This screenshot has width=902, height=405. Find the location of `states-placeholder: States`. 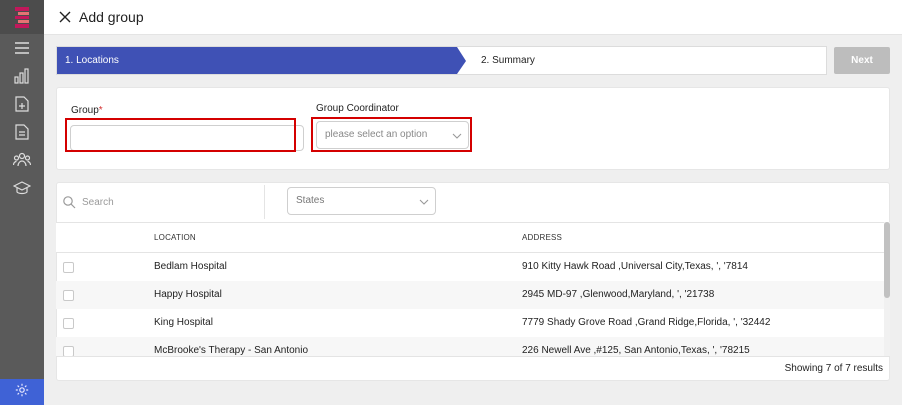

states-placeholder: States is located at coordinates (310, 200).